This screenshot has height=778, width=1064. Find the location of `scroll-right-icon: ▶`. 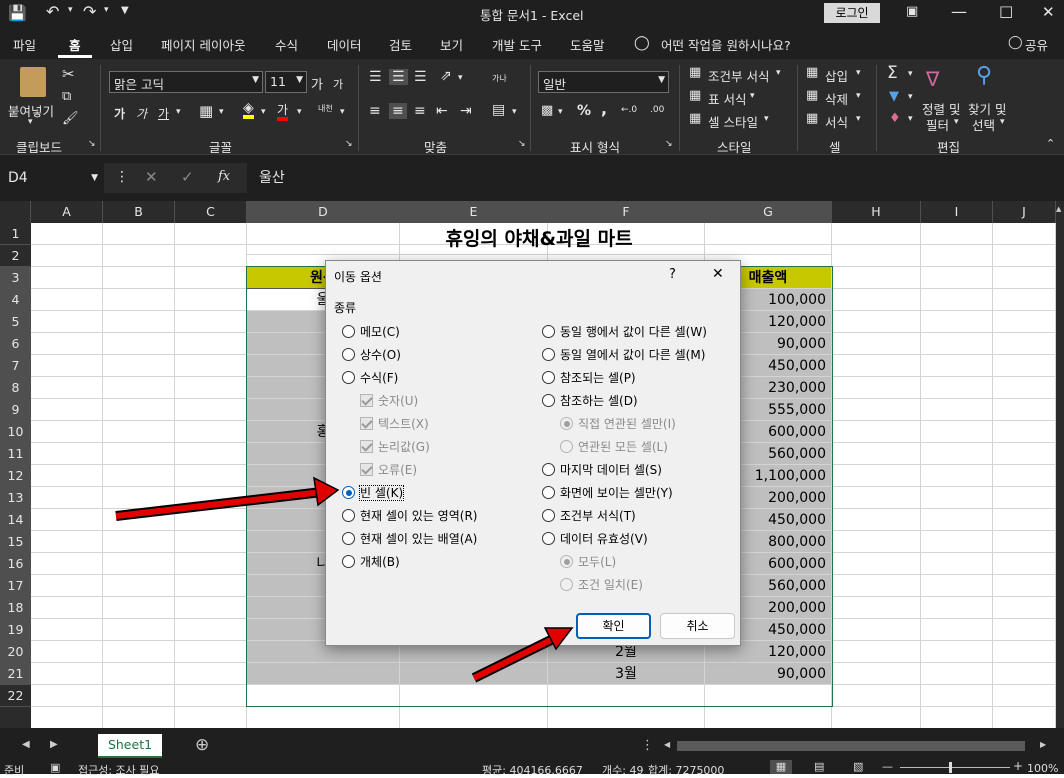

scroll-right-icon: ▶ is located at coordinates (1043, 744).